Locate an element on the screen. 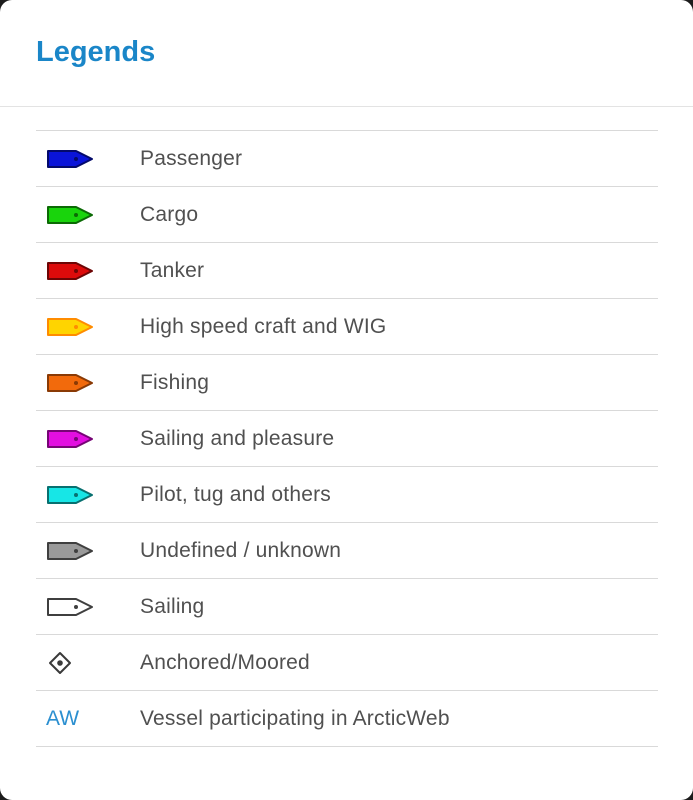 This screenshot has height=800, width=693. legend-row: Anchored/Moored is located at coordinates (347, 663).